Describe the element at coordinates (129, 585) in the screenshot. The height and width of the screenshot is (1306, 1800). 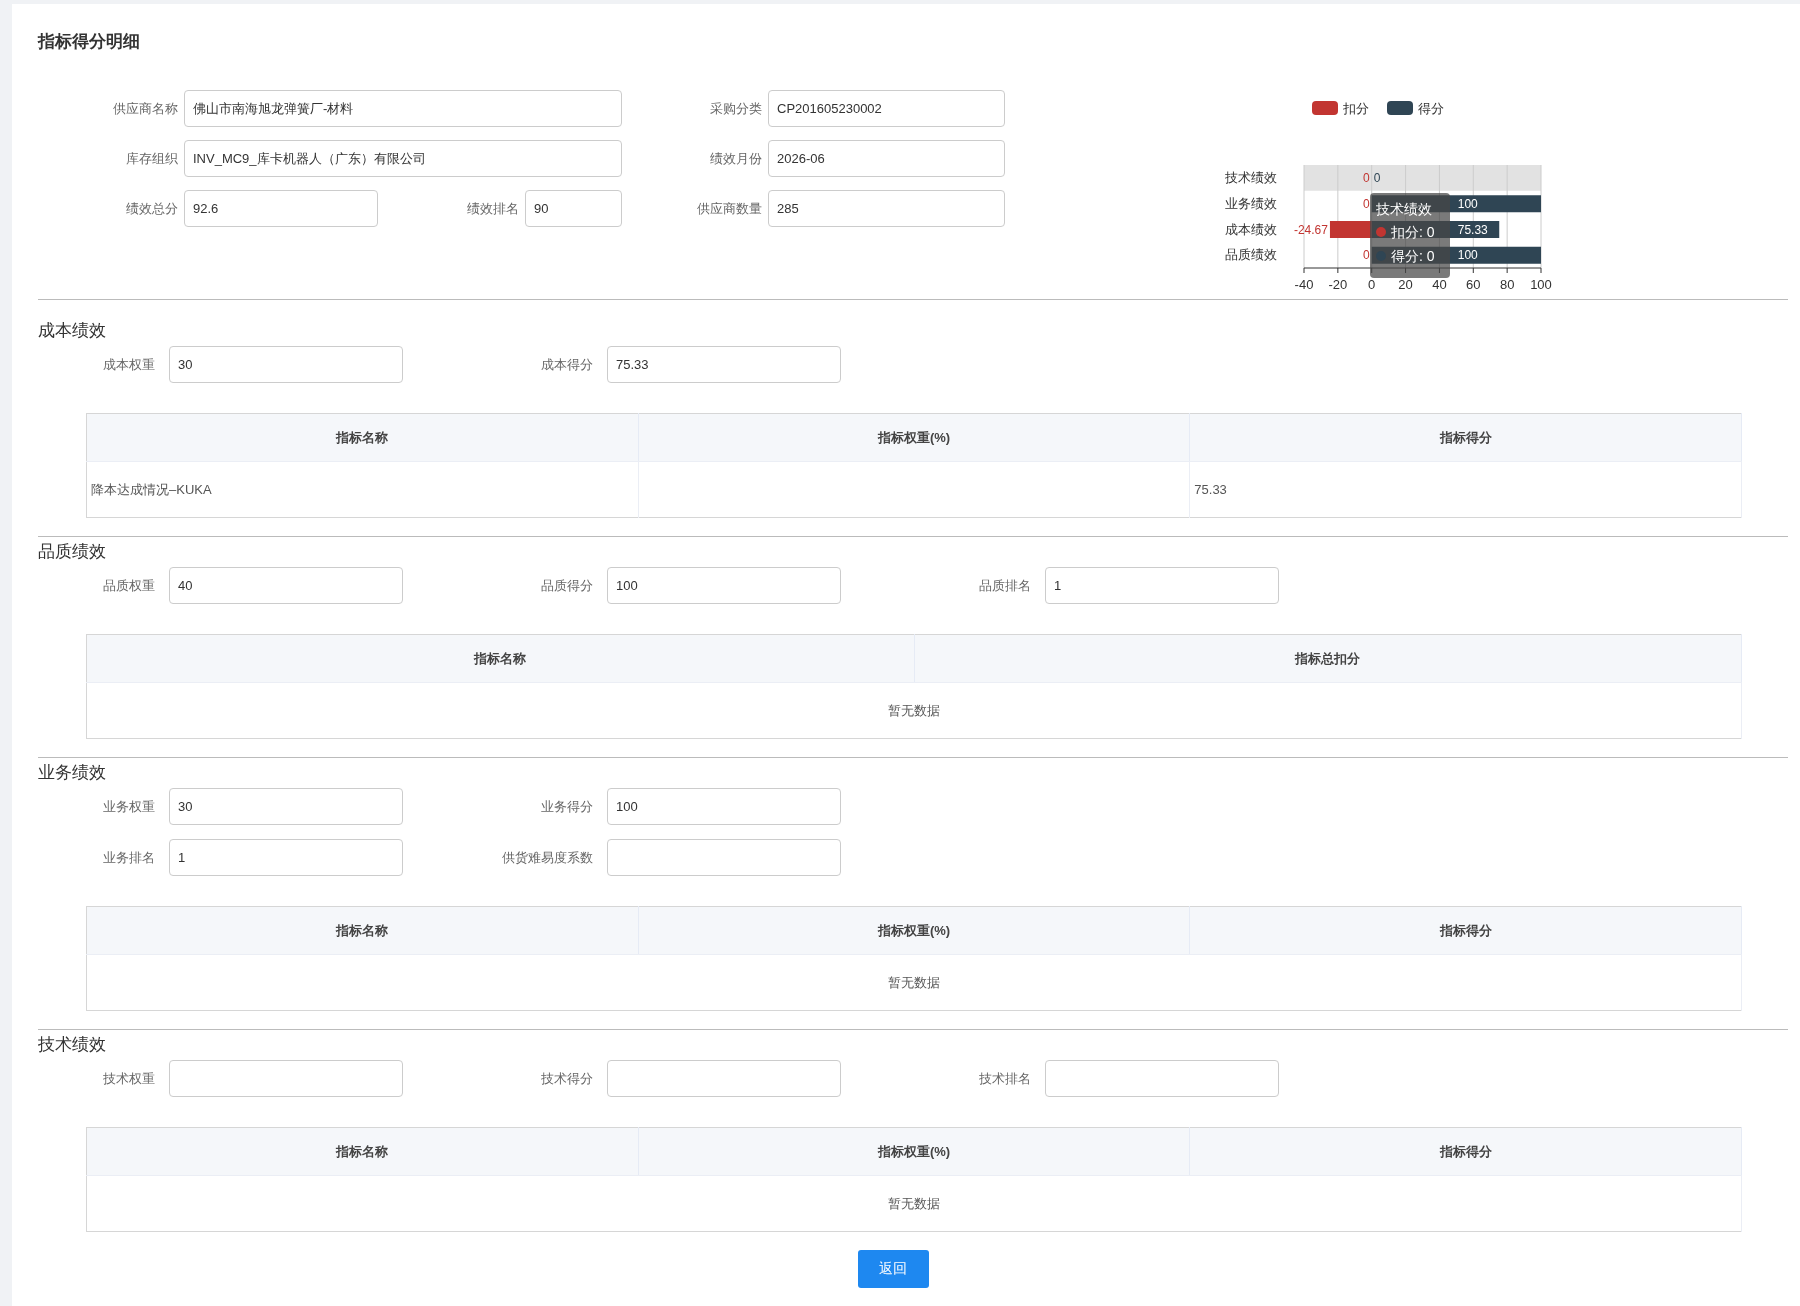
I see `field-label: 品质权重` at that location.